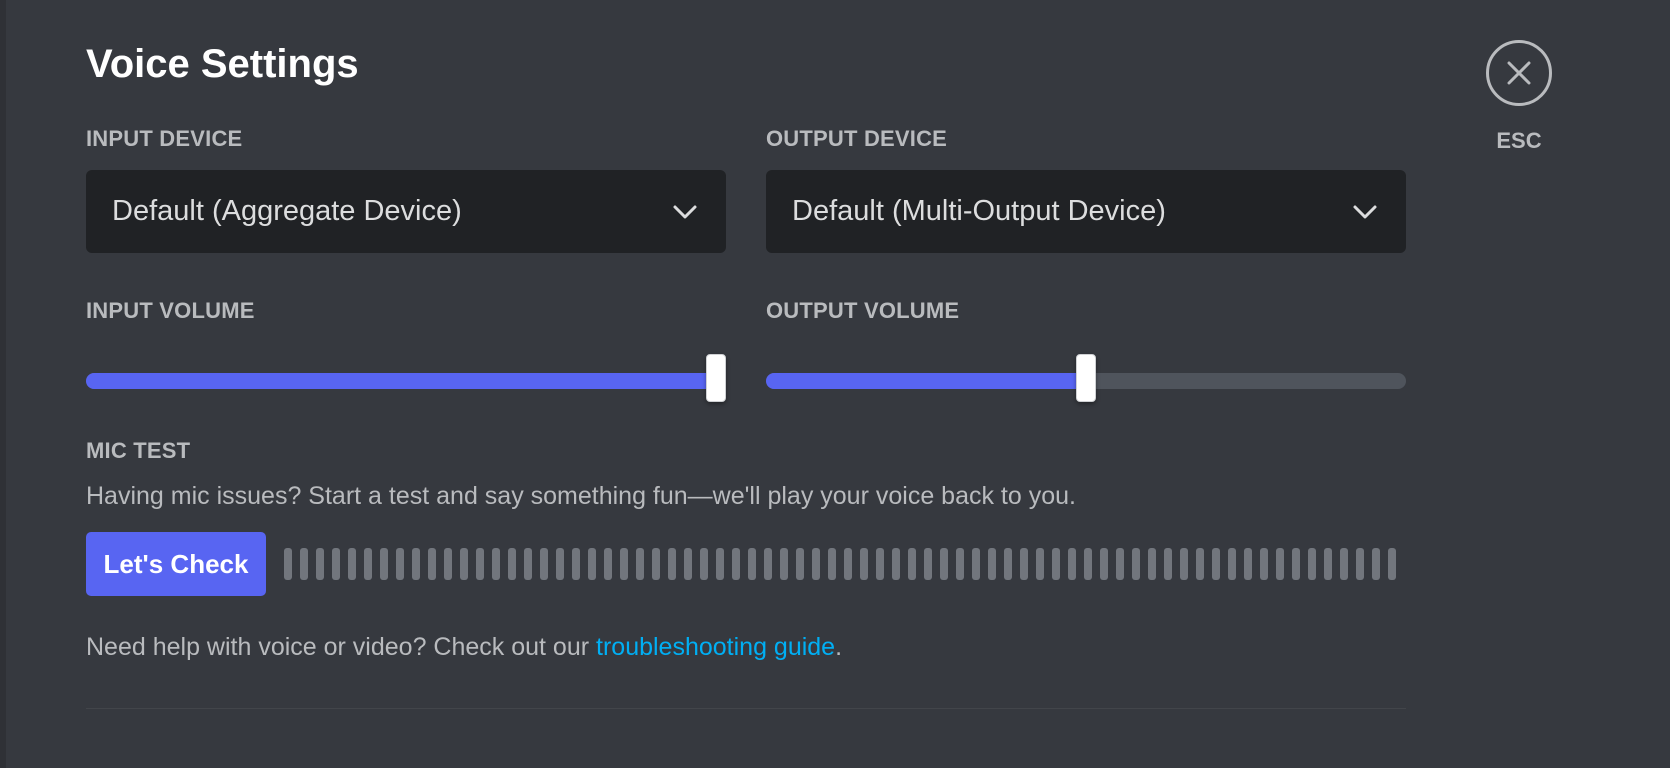 Image resolution: width=1670 pixels, height=768 pixels. Describe the element at coordinates (863, 310) in the screenshot. I see `output-volume-label: OUTPUT VOLUME` at that location.